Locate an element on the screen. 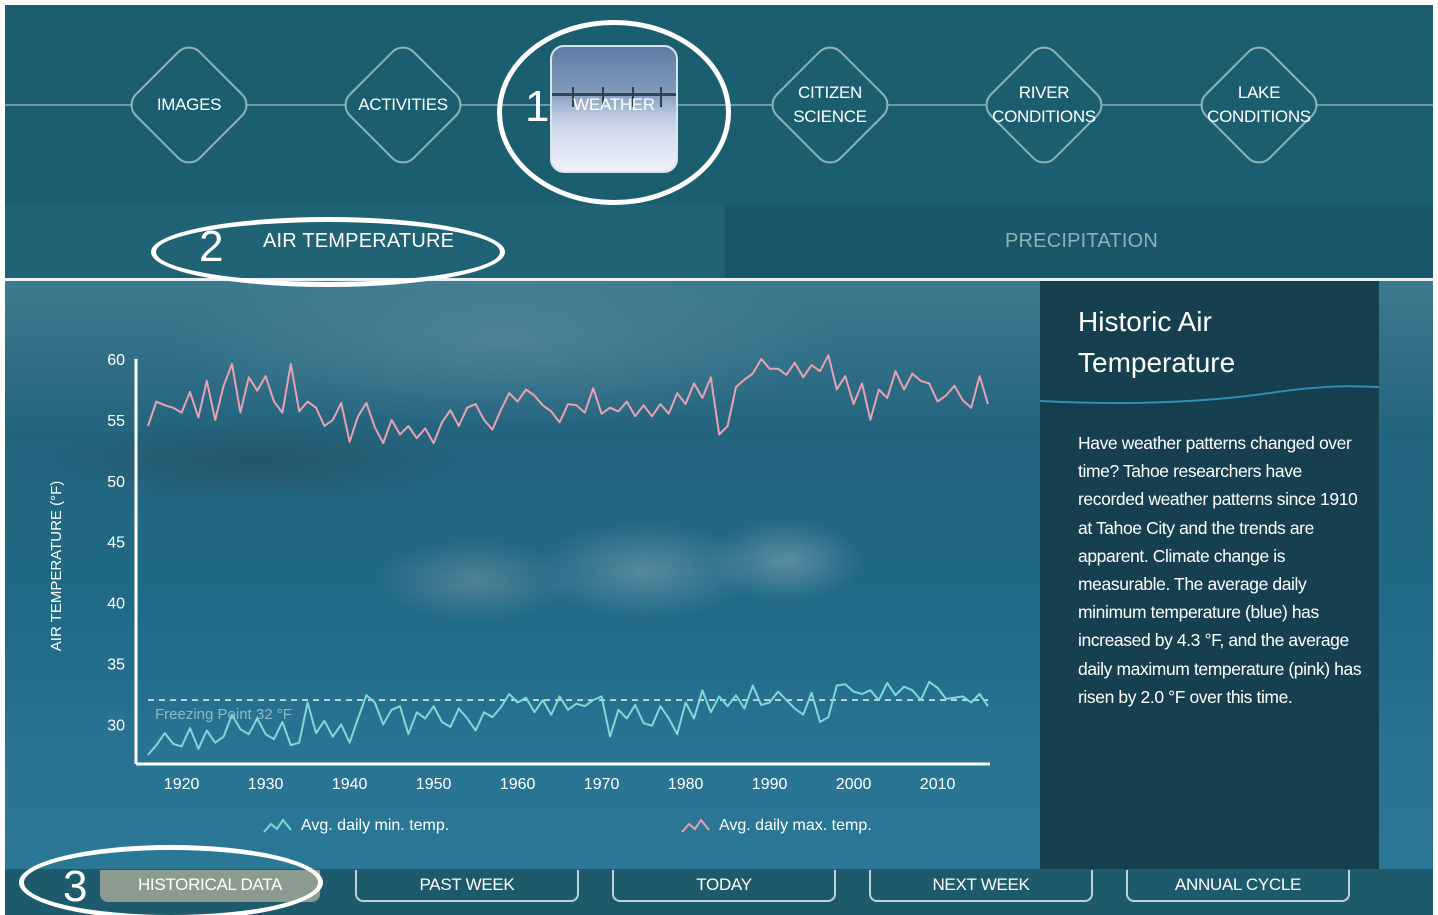 Image resolution: width=1438 pixels, height=915 pixels. nav-item-label: ACTIVITIES is located at coordinates (403, 104).